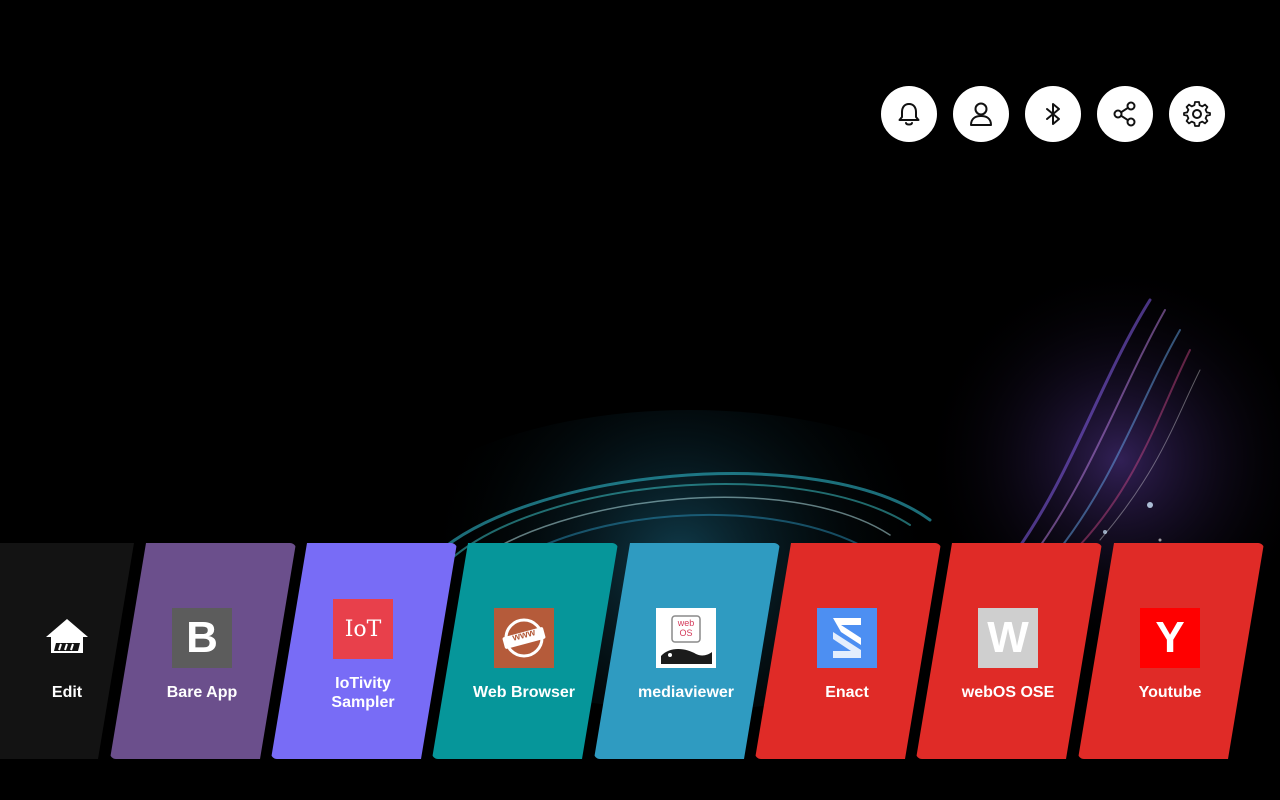  I want to click on home-edit-icon, so click(67, 638).